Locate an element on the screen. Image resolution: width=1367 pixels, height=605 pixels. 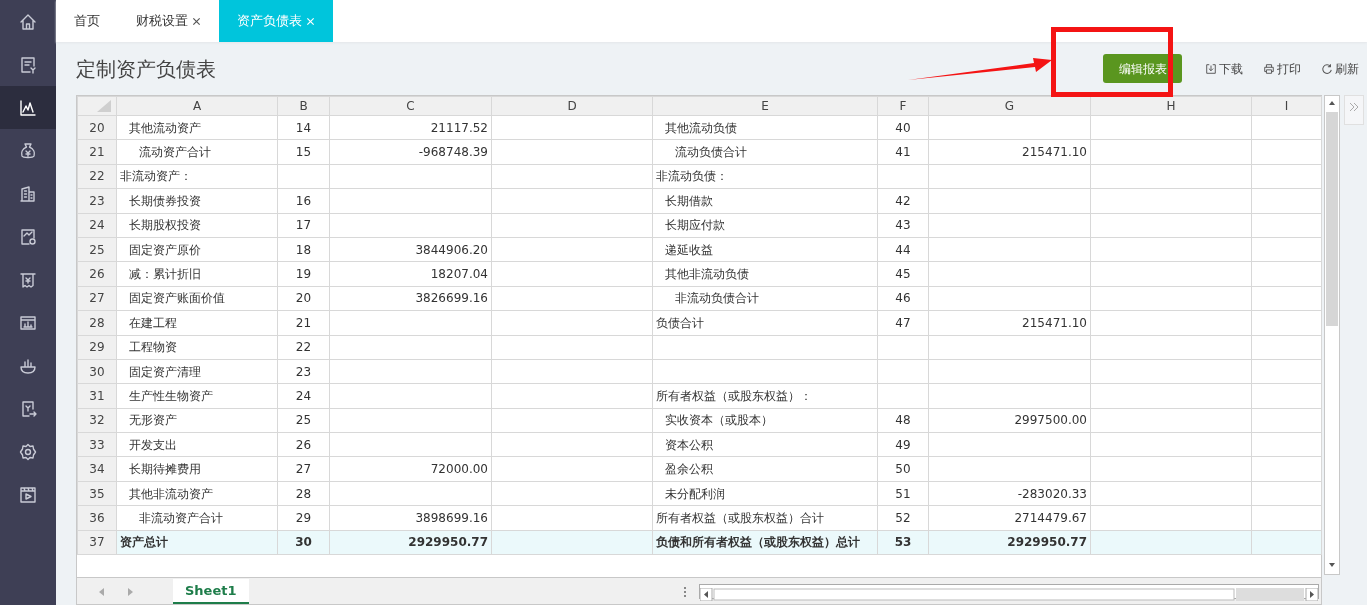
table-cell: 非流动资产合计 is located at coordinates (197, 518).